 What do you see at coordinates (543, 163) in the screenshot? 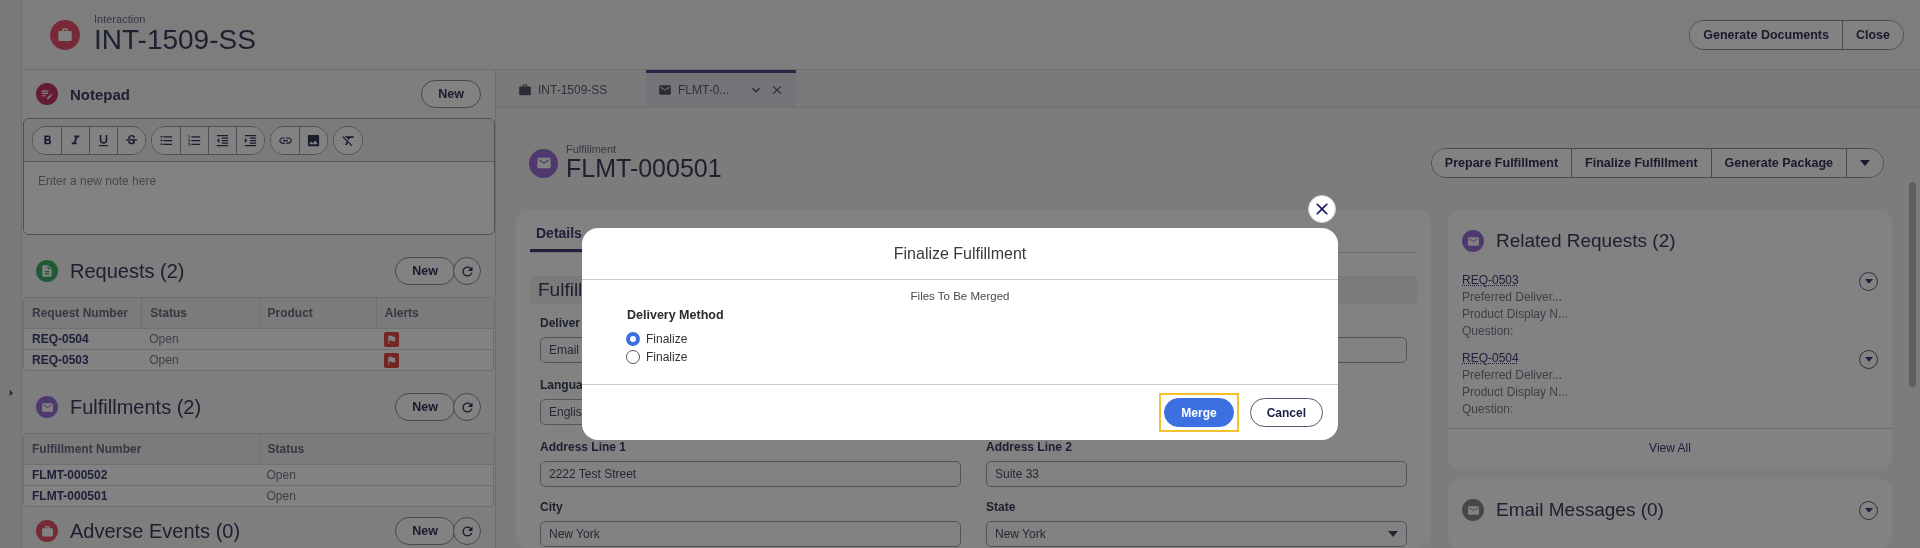
I see `envelope-badge-icon` at bounding box center [543, 163].